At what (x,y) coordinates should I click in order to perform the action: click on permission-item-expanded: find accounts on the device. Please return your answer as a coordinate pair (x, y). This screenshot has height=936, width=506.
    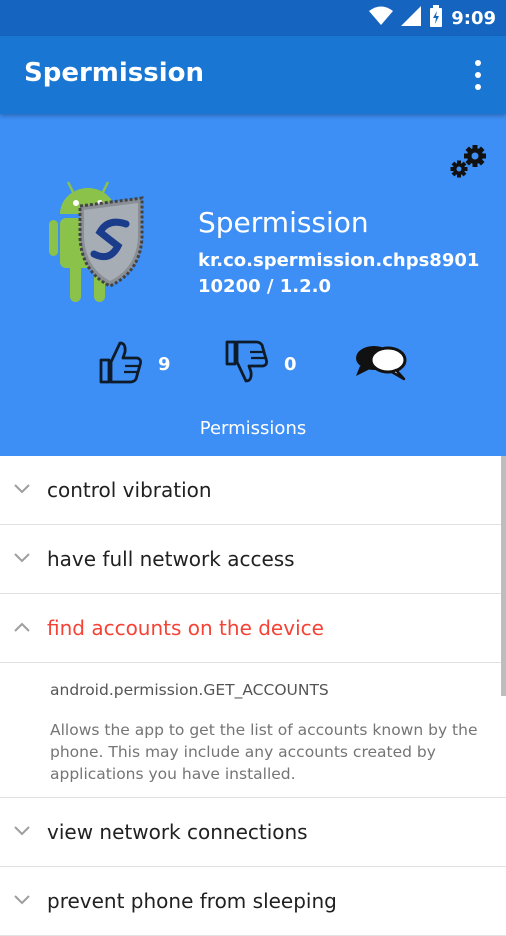
    Looking at the image, I should click on (253, 628).